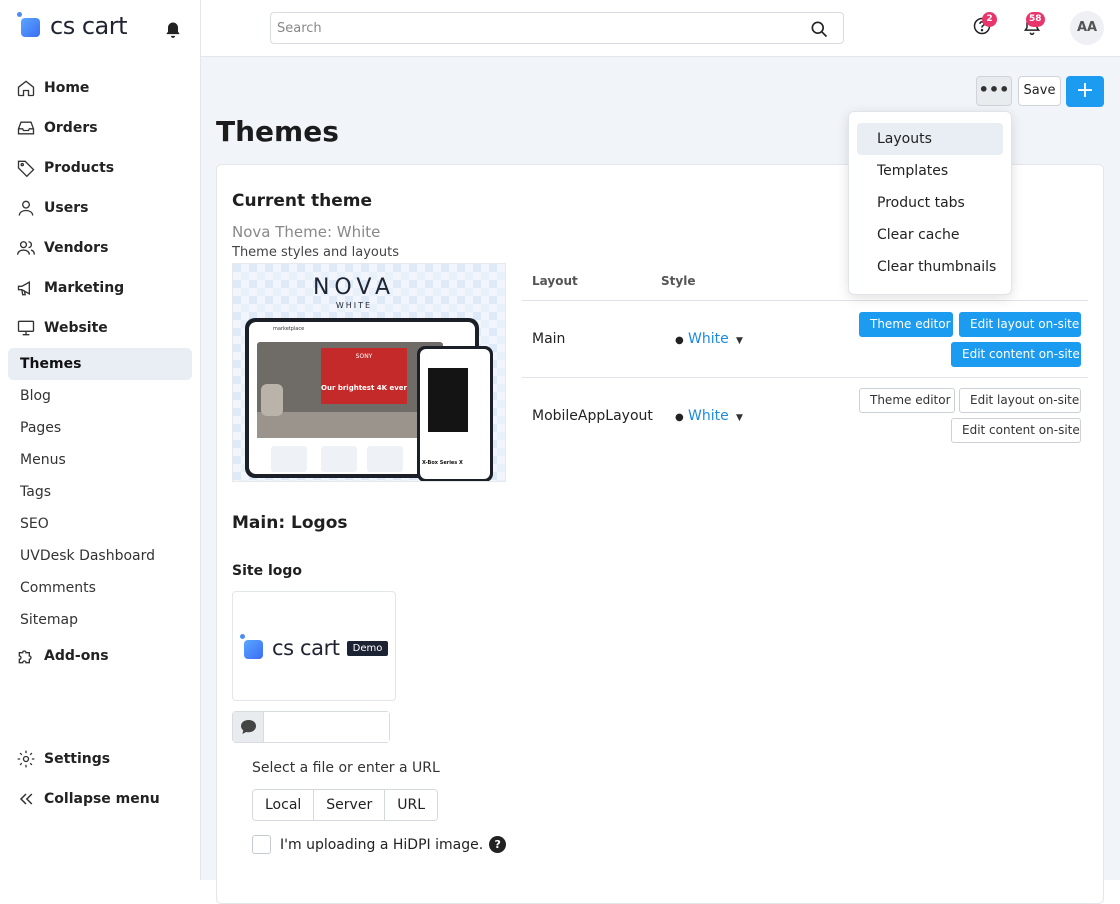 The image size is (1120, 904). Describe the element at coordinates (819, 29) in the screenshot. I see `search-icon` at that location.